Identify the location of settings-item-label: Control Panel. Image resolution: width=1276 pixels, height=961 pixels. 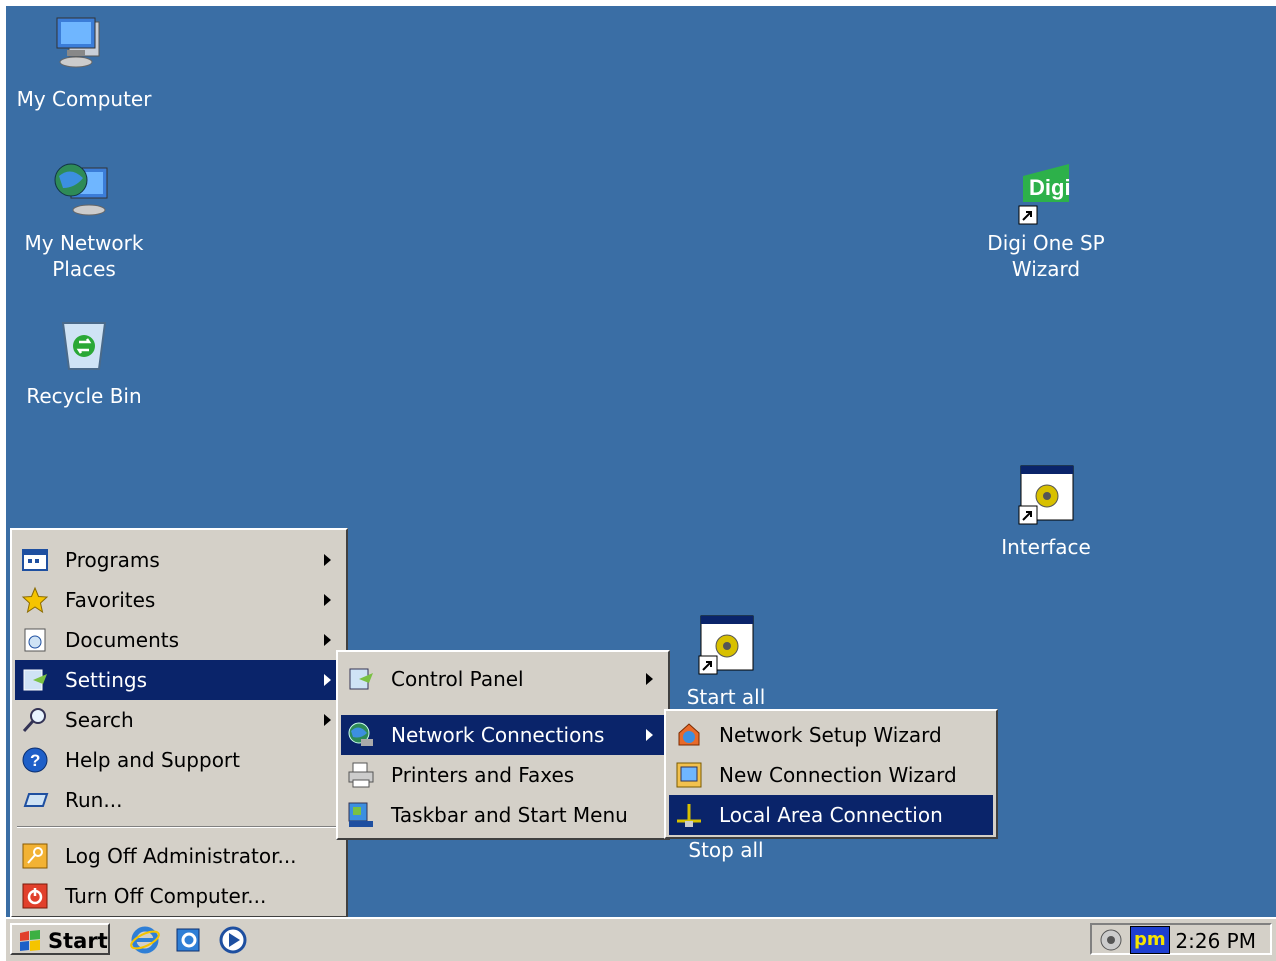
(457, 679).